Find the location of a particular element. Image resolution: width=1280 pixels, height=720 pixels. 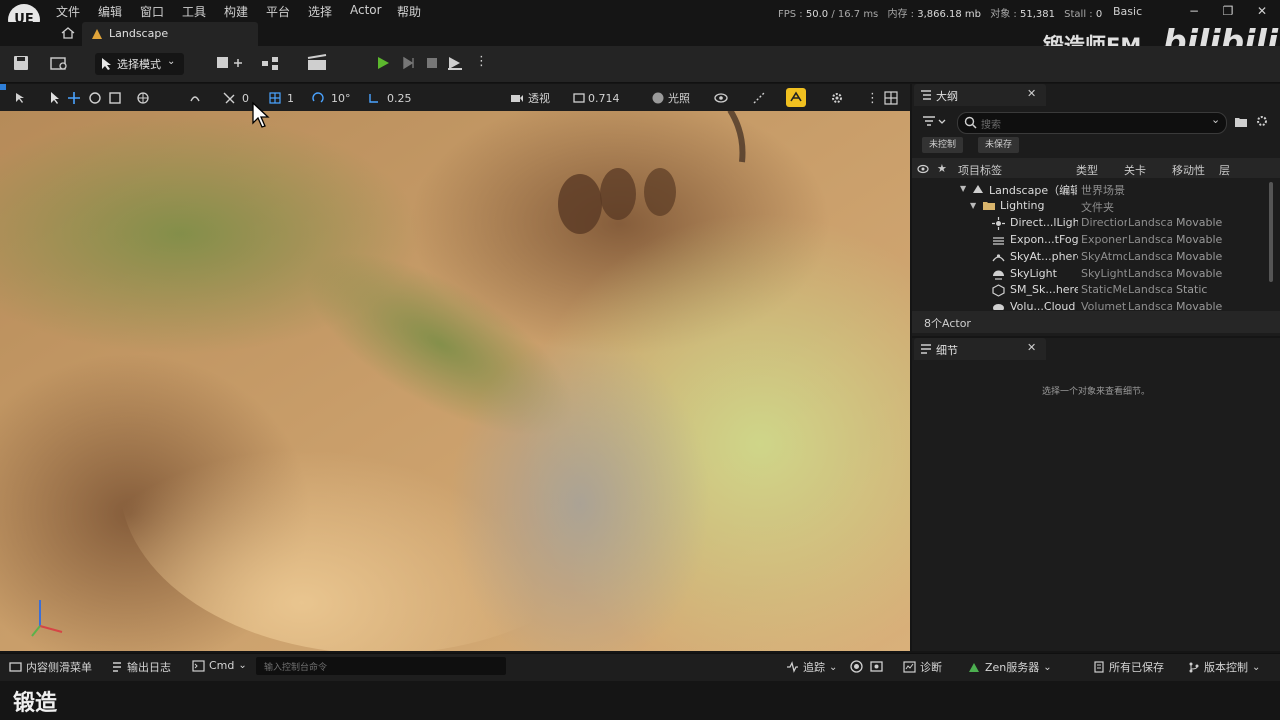

viewport-layout-button is located at coordinates (891, 98).